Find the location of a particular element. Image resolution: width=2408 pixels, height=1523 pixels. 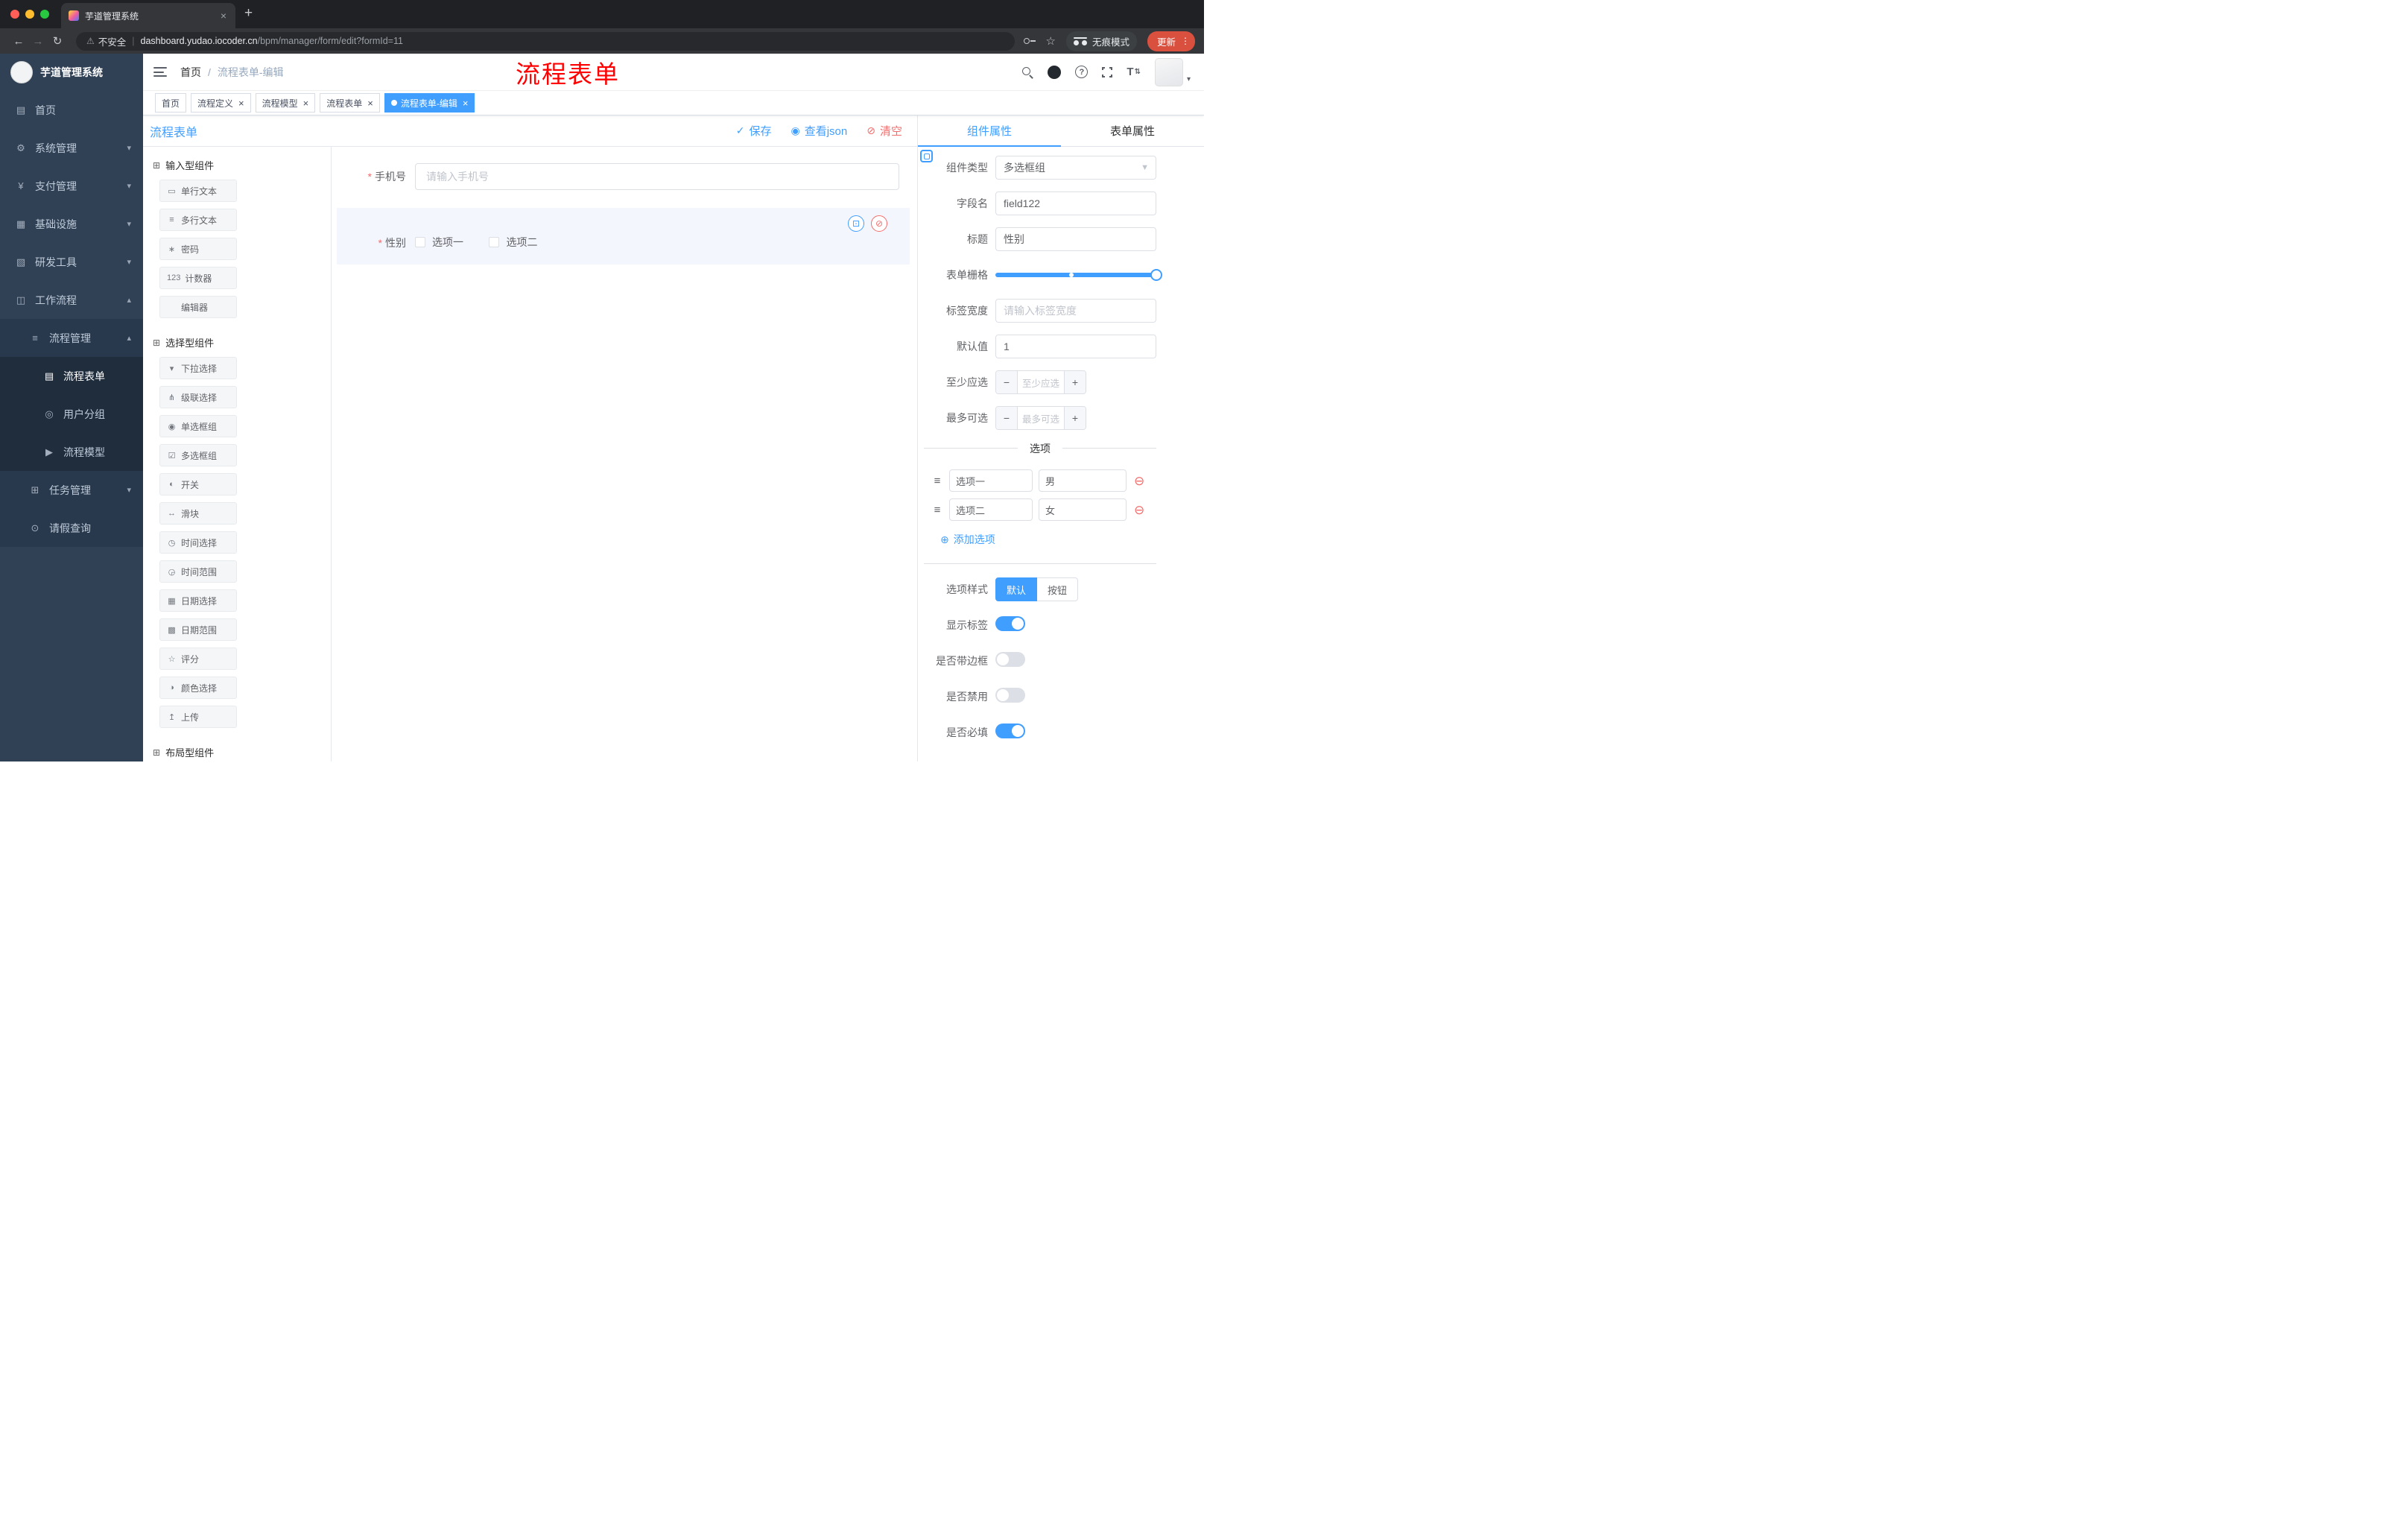

password-key-icon is located at coordinates (1029, 41).